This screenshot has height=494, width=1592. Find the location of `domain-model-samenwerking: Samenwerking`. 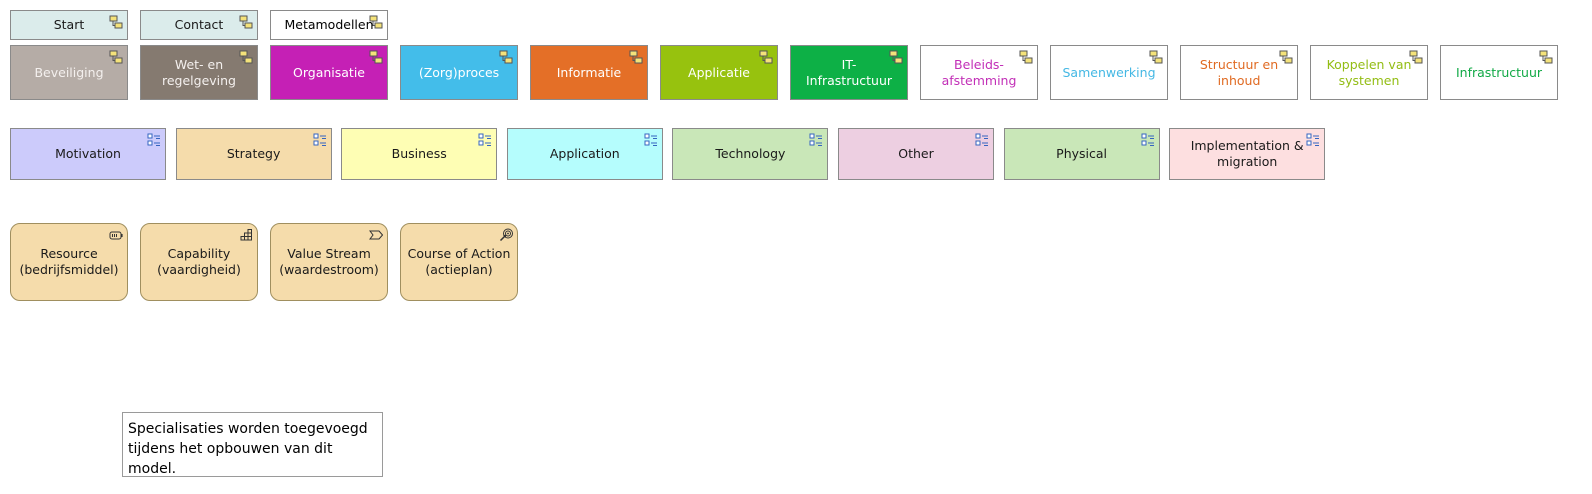

domain-model-samenwerking: Samenwerking is located at coordinates (1109, 72).